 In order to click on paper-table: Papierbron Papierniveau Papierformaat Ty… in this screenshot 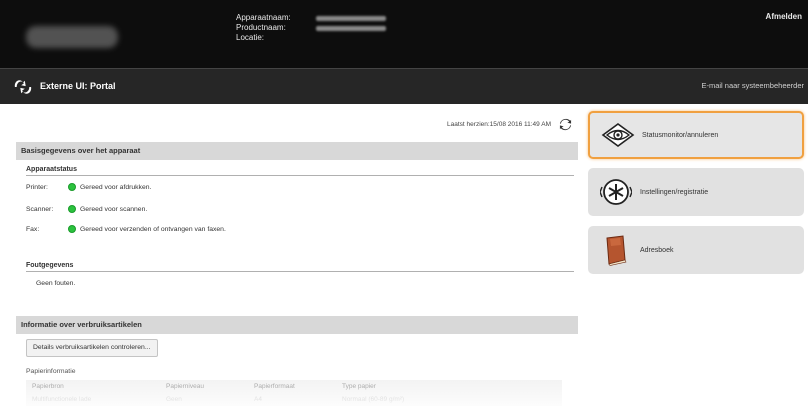, I will do `click(294, 393)`.